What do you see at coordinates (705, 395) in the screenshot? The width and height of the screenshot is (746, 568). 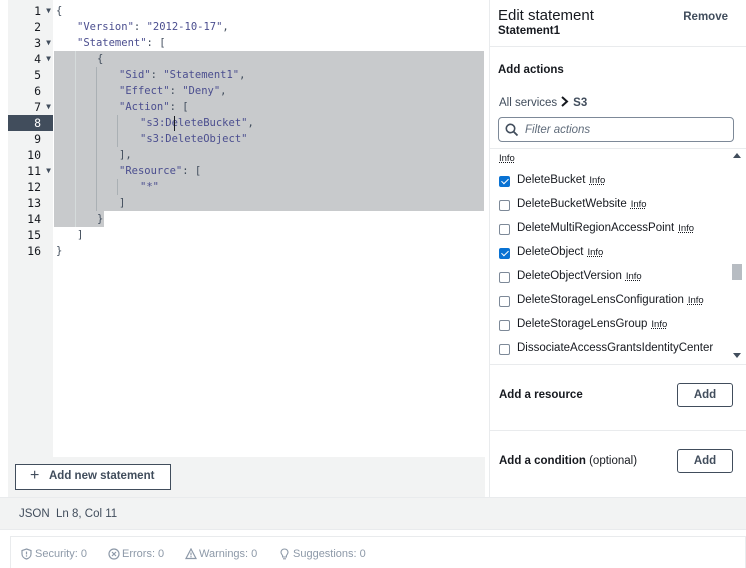 I see `add-resource-button: Add` at bounding box center [705, 395].